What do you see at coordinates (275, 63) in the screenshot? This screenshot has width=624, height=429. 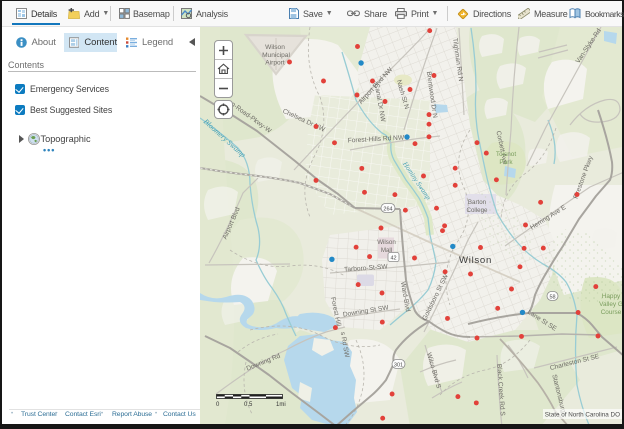 I see `svg-text: Airport` at bounding box center [275, 63].